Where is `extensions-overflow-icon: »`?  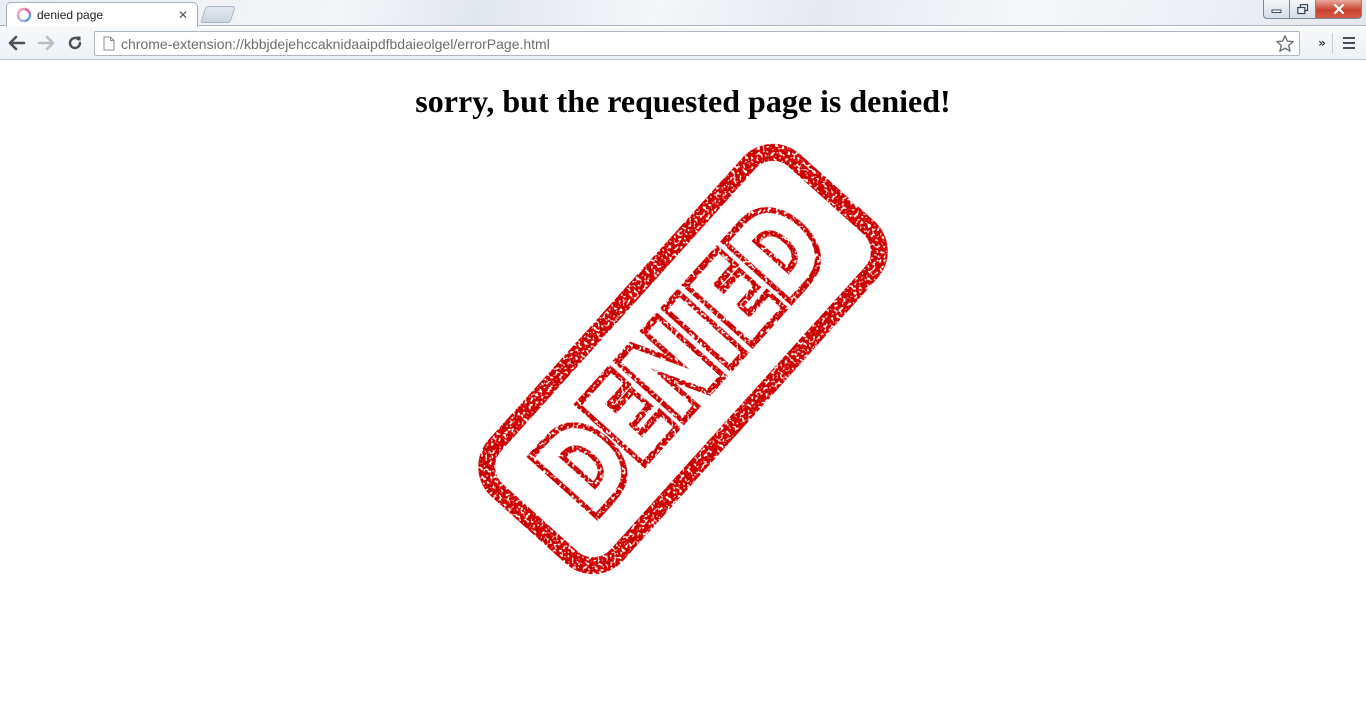
extensions-overflow-icon: » is located at coordinates (1322, 43).